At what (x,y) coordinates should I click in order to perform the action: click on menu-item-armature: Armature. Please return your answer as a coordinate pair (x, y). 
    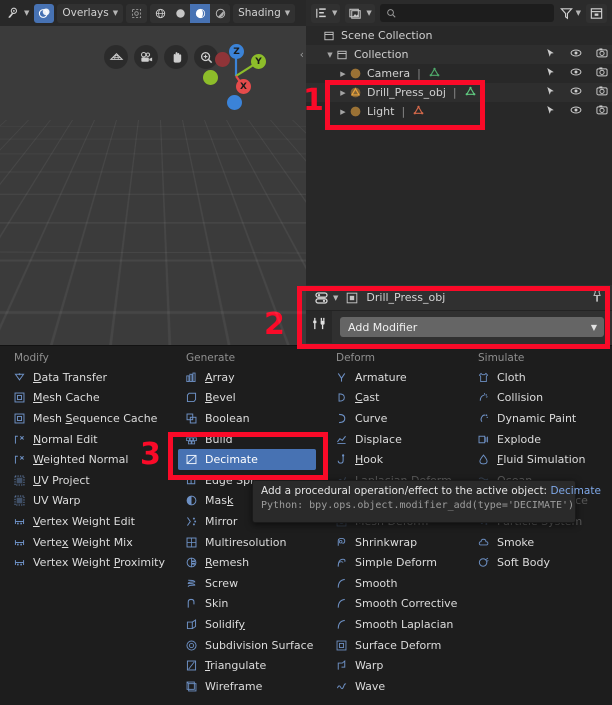
    Looking at the image, I should click on (393, 377).